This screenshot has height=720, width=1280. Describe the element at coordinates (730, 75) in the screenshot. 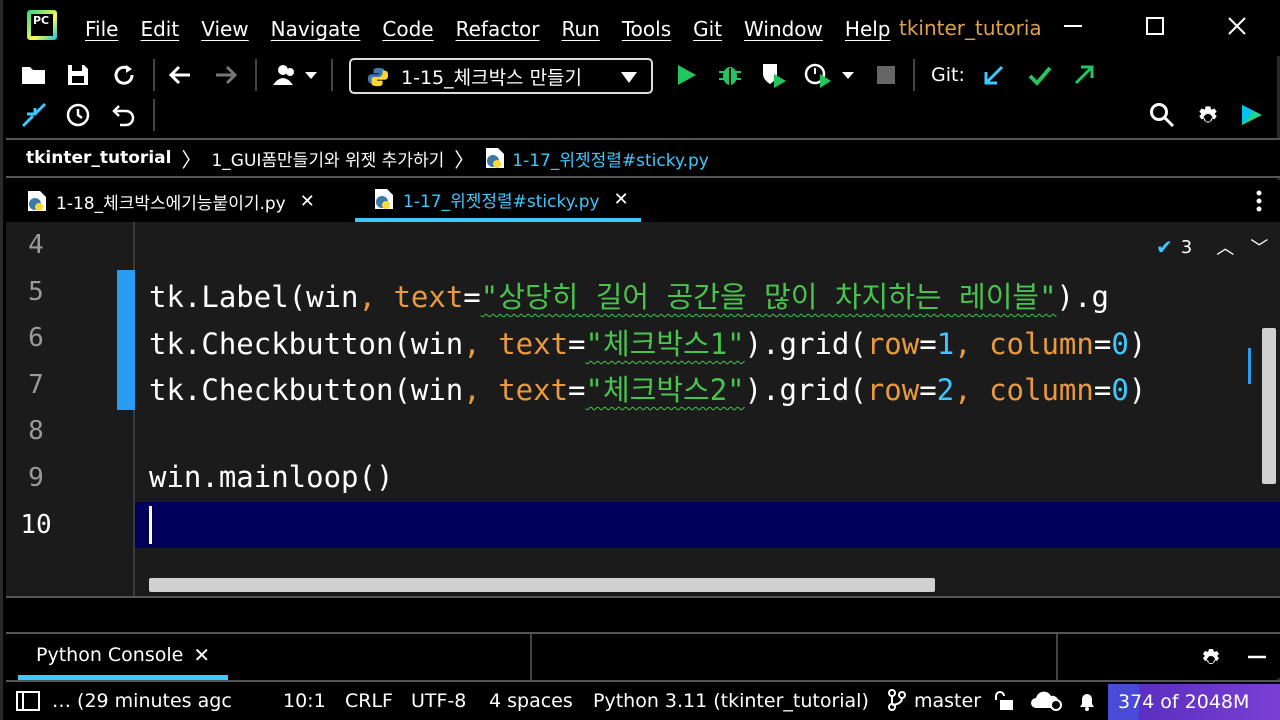

I see `debug-button` at that location.